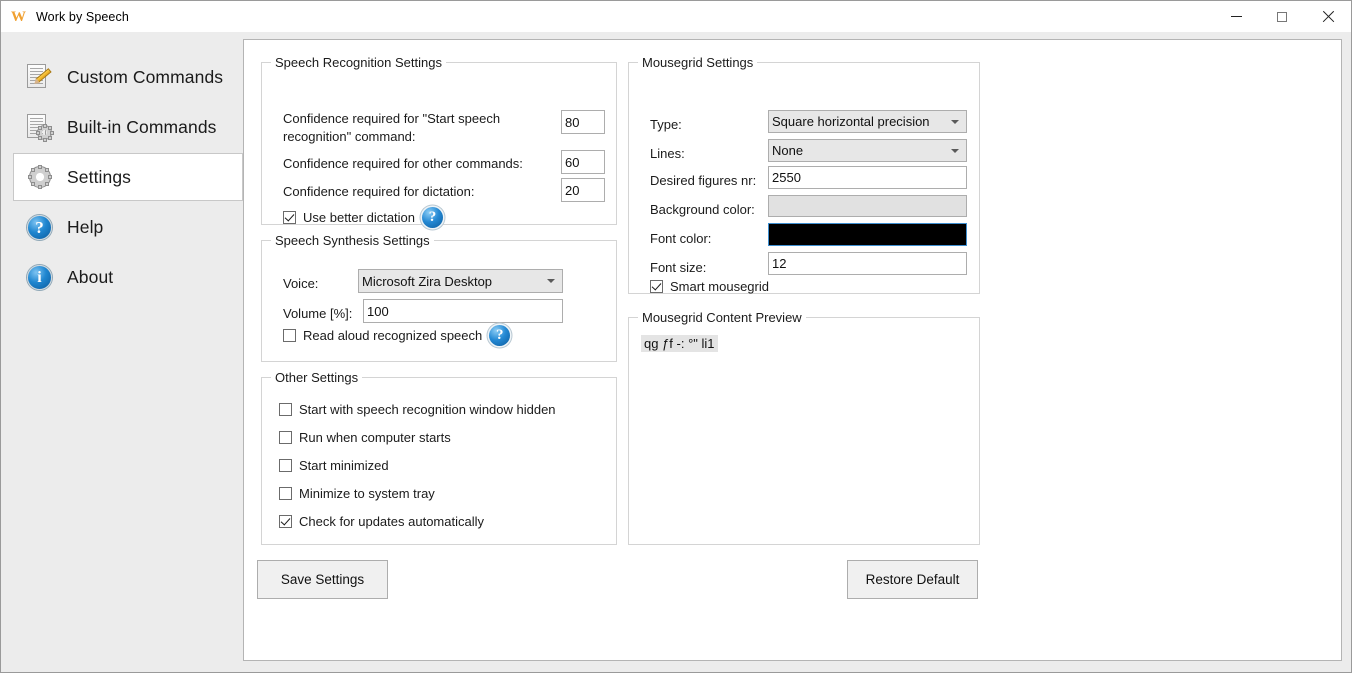 This screenshot has width=1352, height=673. I want to click on sidebar-item-settings: Settings, so click(128, 177).